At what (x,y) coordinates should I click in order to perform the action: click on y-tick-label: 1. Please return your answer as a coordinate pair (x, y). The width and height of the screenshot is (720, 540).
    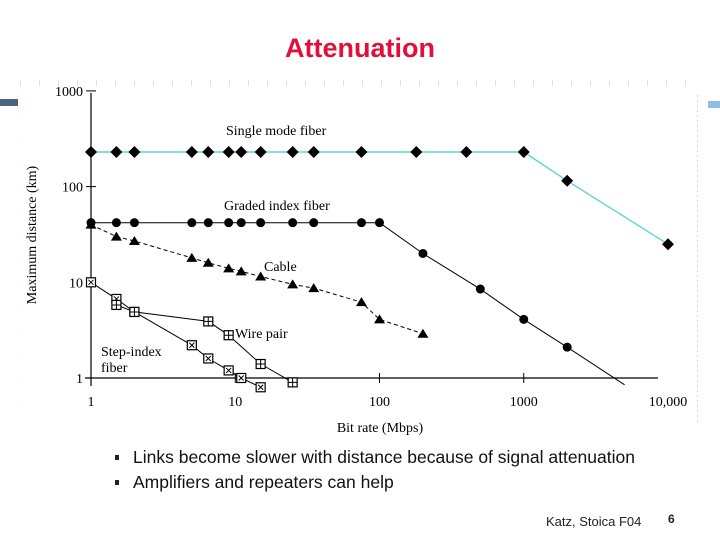
    Looking at the image, I should click on (79, 379).